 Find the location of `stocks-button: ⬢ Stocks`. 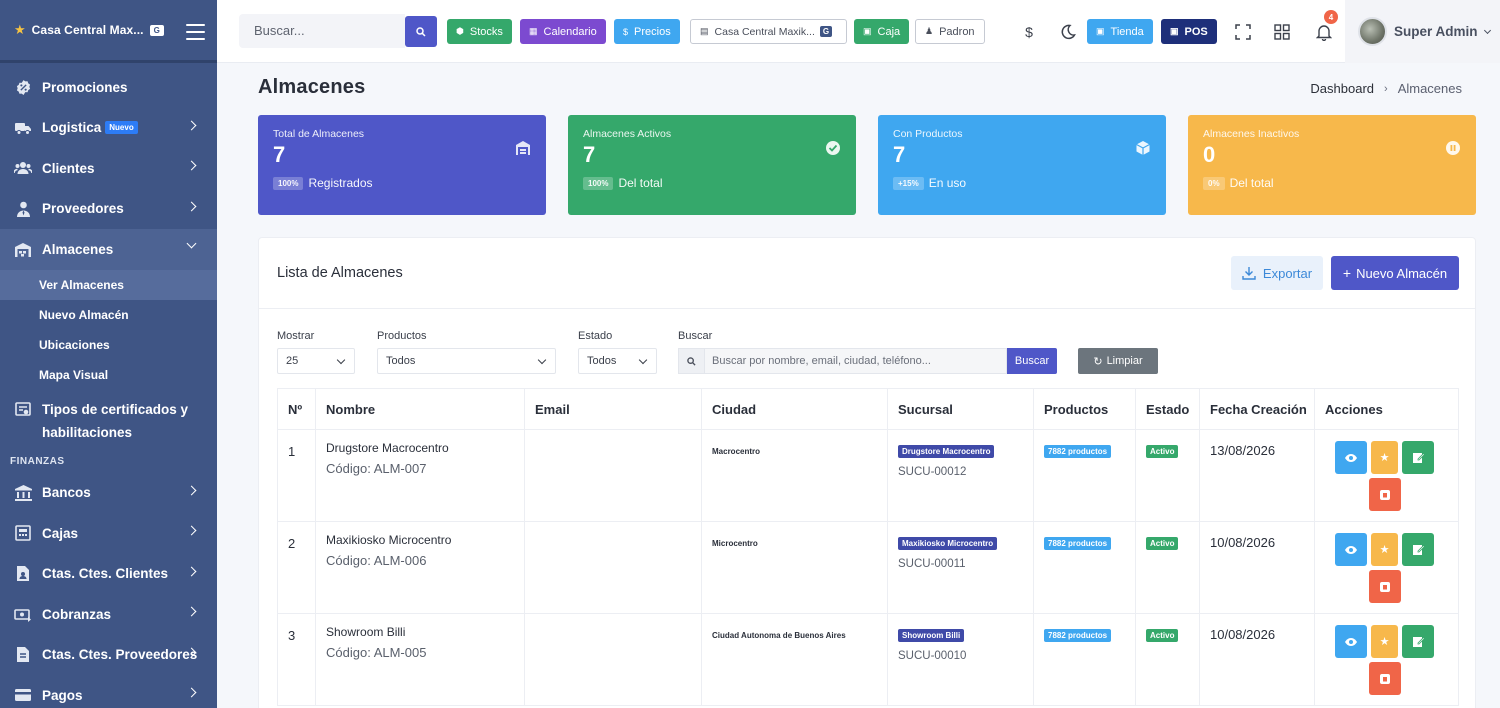

stocks-button: ⬢ Stocks is located at coordinates (479, 31).